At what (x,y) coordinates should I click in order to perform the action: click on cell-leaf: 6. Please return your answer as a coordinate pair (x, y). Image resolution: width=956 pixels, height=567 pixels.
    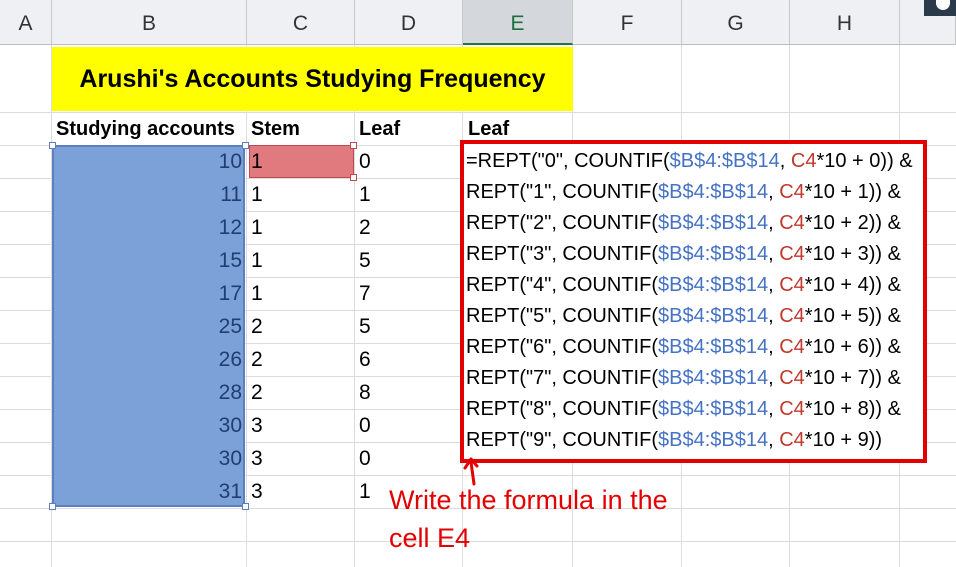
    Looking at the image, I should click on (365, 359).